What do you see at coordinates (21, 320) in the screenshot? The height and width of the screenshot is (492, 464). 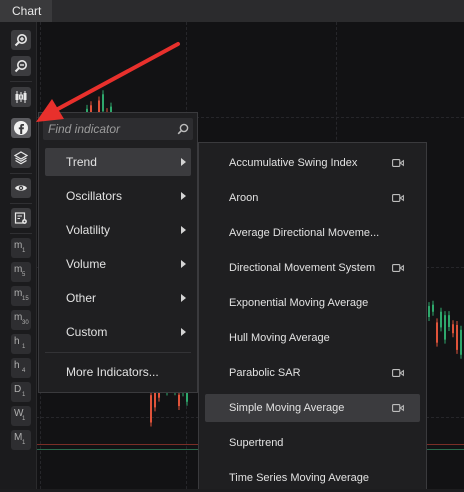 I see `timeframe-m30: m 30` at bounding box center [21, 320].